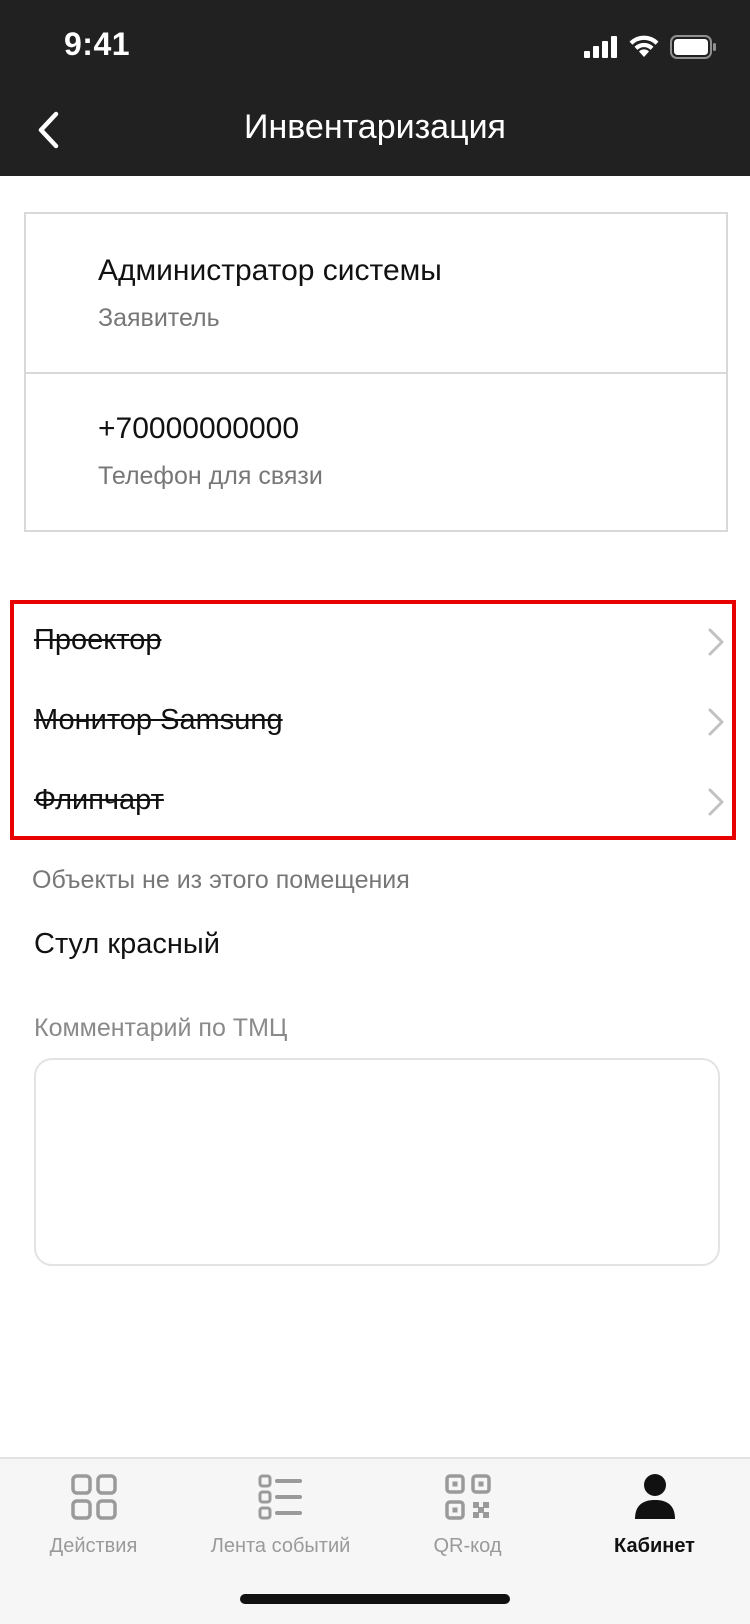  What do you see at coordinates (280, 1497) in the screenshot?
I see `list-icon` at bounding box center [280, 1497].